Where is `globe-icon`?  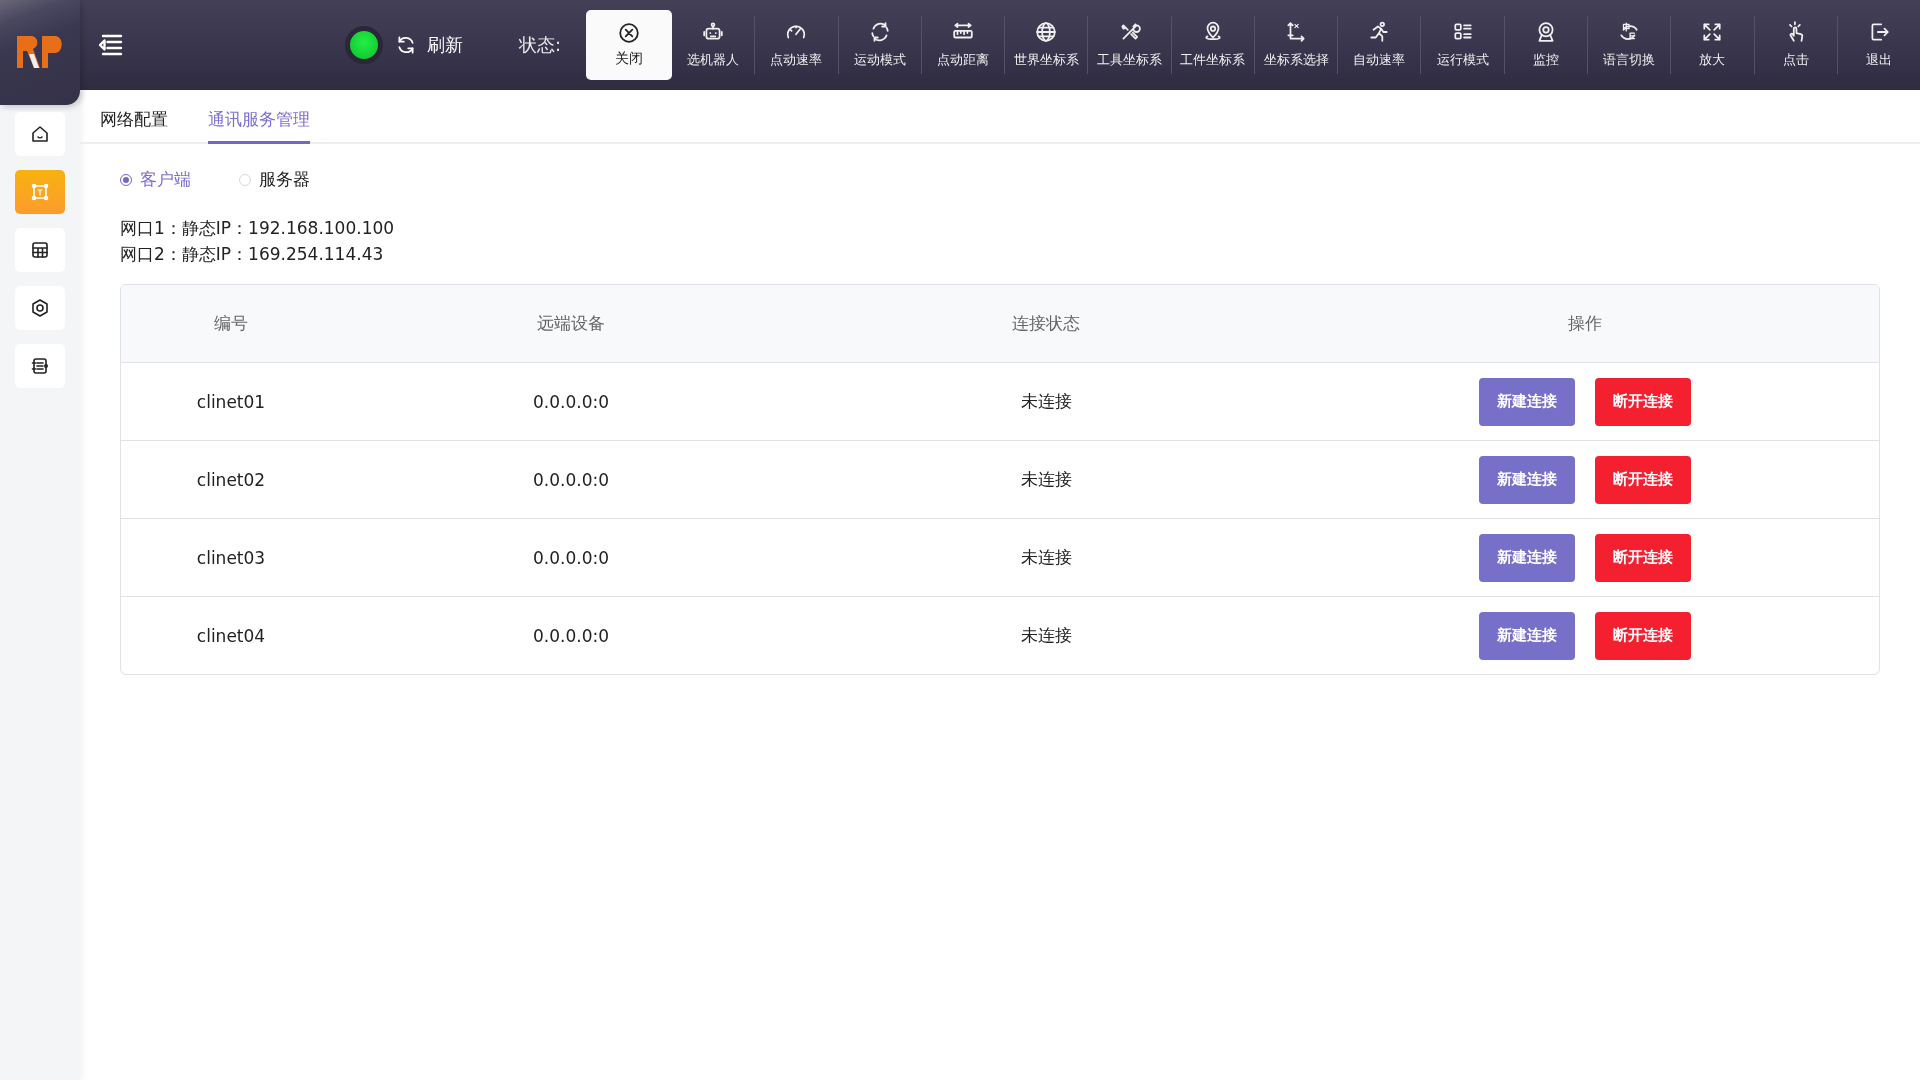
globe-icon is located at coordinates (1046, 32).